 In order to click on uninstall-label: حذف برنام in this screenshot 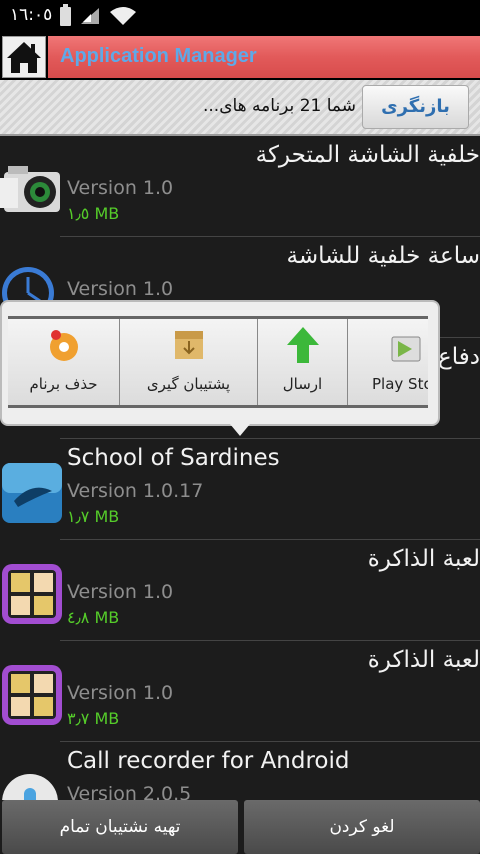, I will do `click(63, 384)`.